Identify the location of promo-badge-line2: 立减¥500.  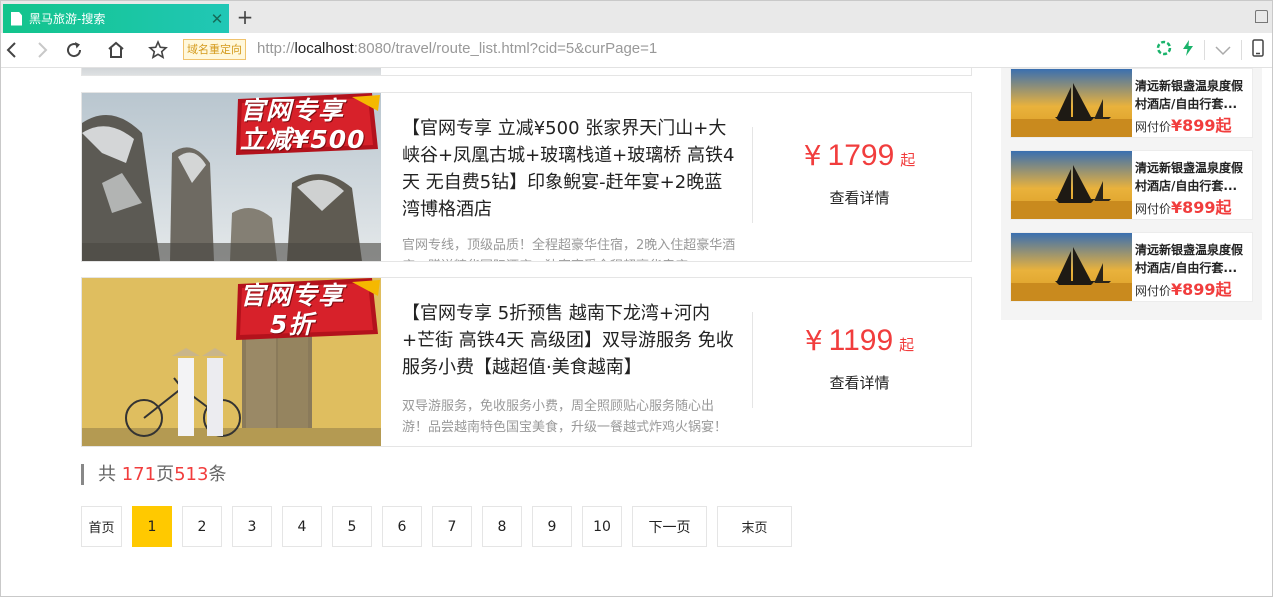
(303, 139).